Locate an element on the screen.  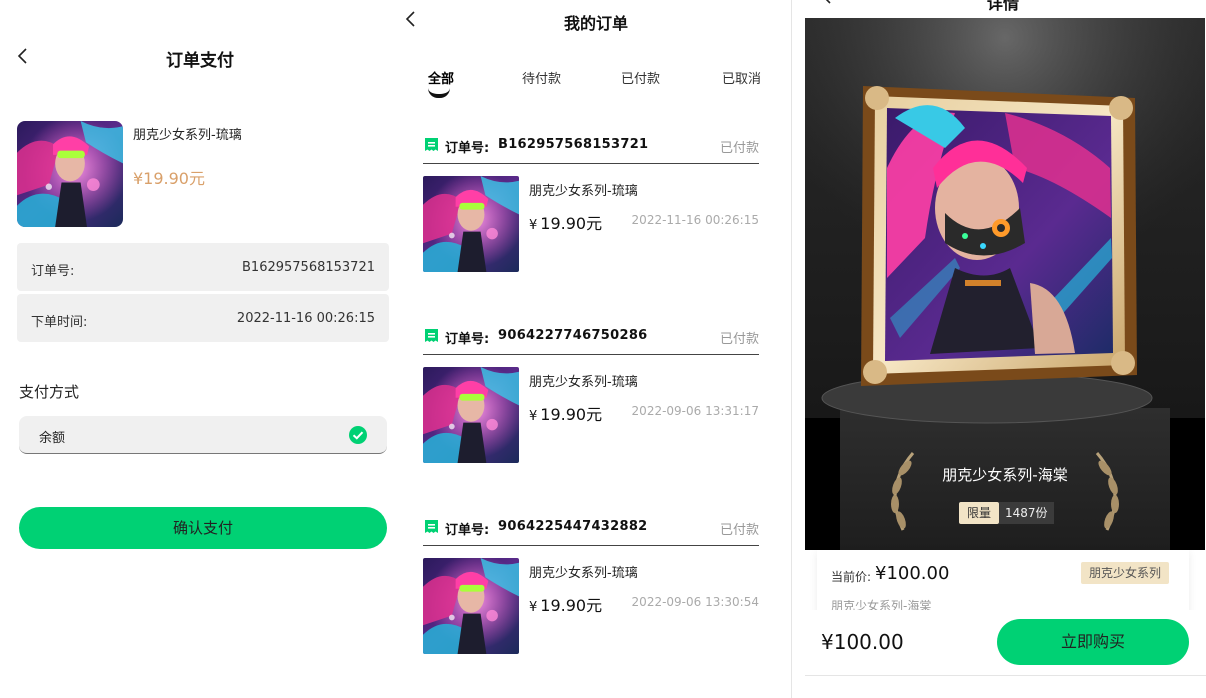
tab-cancelled: 已取消 is located at coordinates (741, 77).